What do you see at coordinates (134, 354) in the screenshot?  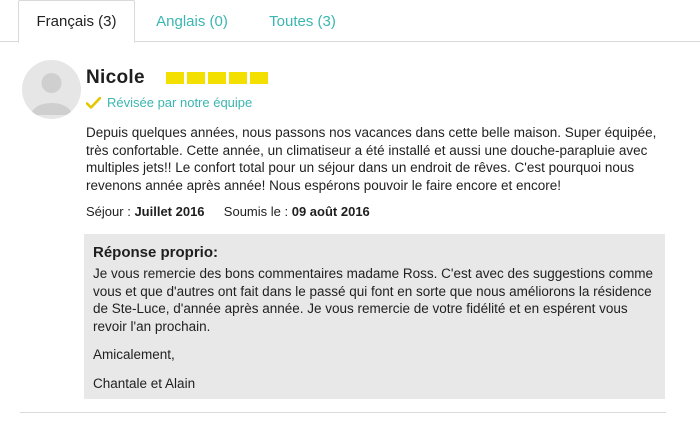 I see `owner-reply-closing: Amicalement,` at bounding box center [134, 354].